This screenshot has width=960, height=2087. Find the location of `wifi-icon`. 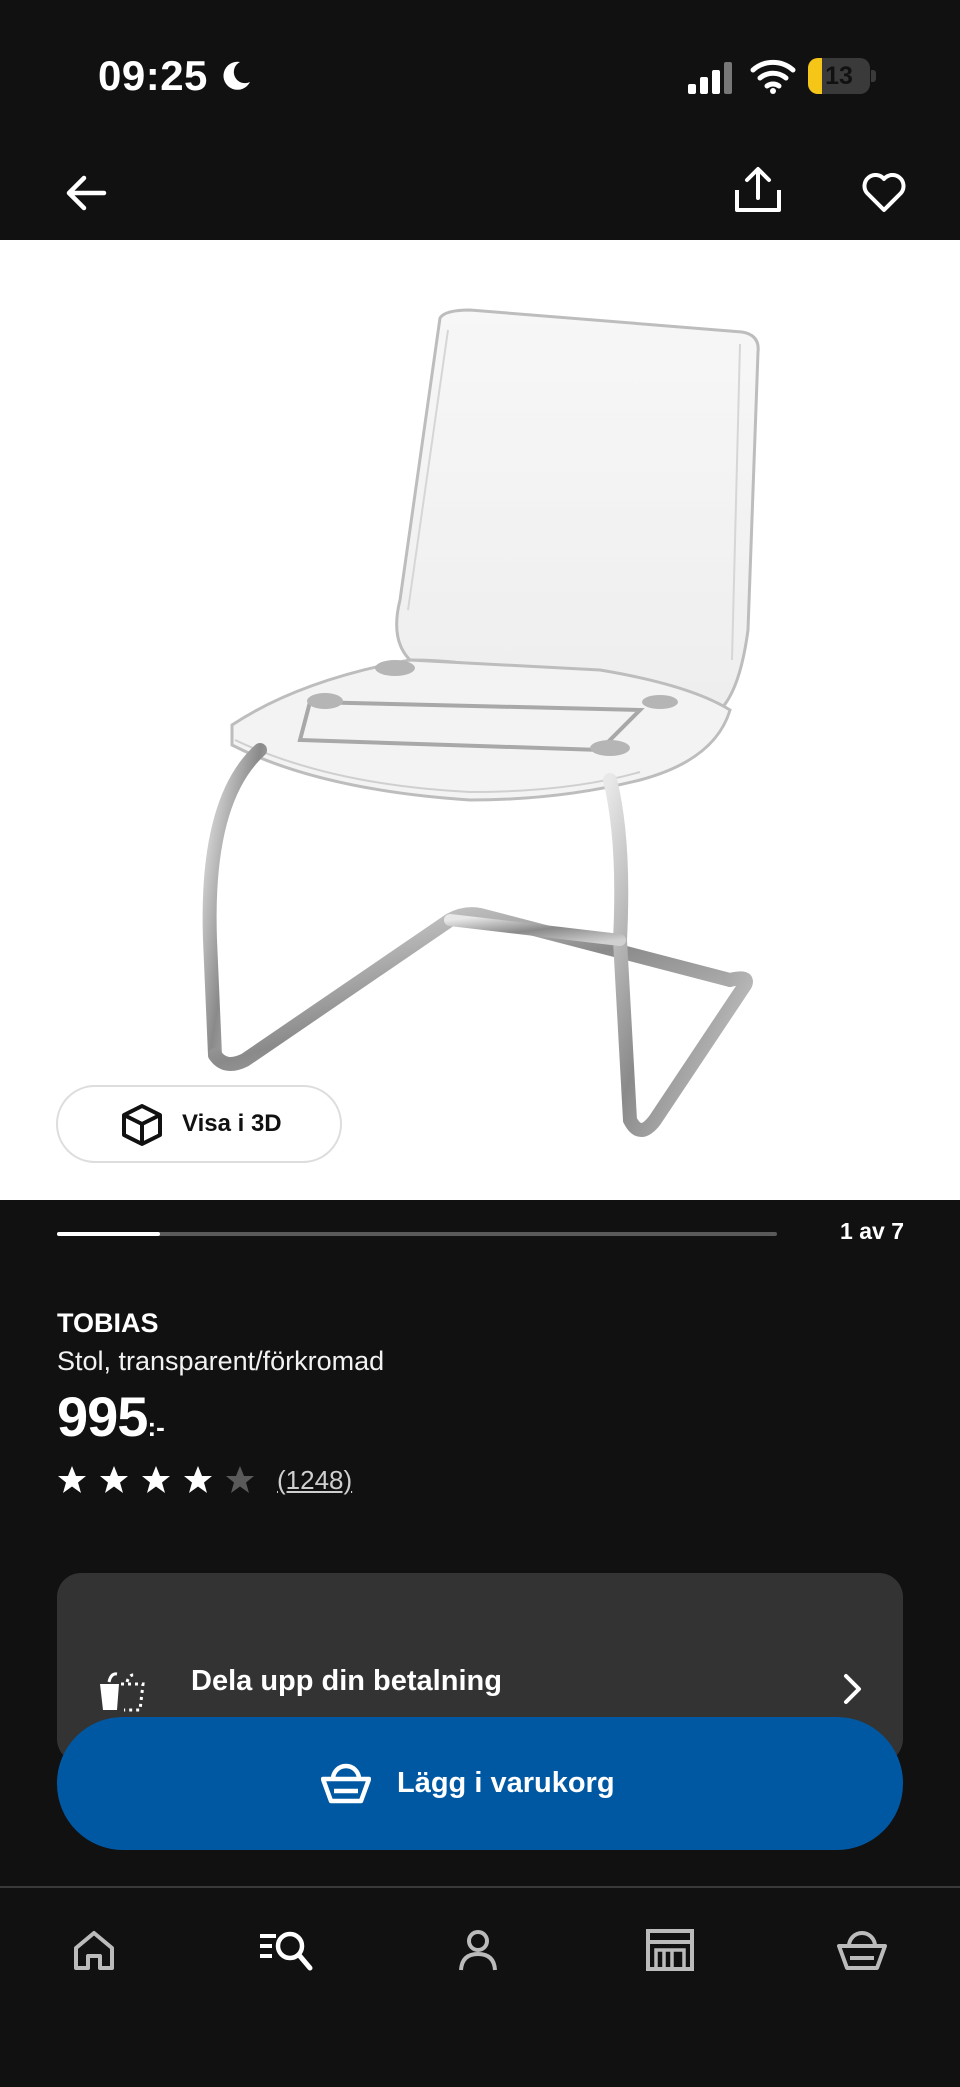

wifi-icon is located at coordinates (773, 76).